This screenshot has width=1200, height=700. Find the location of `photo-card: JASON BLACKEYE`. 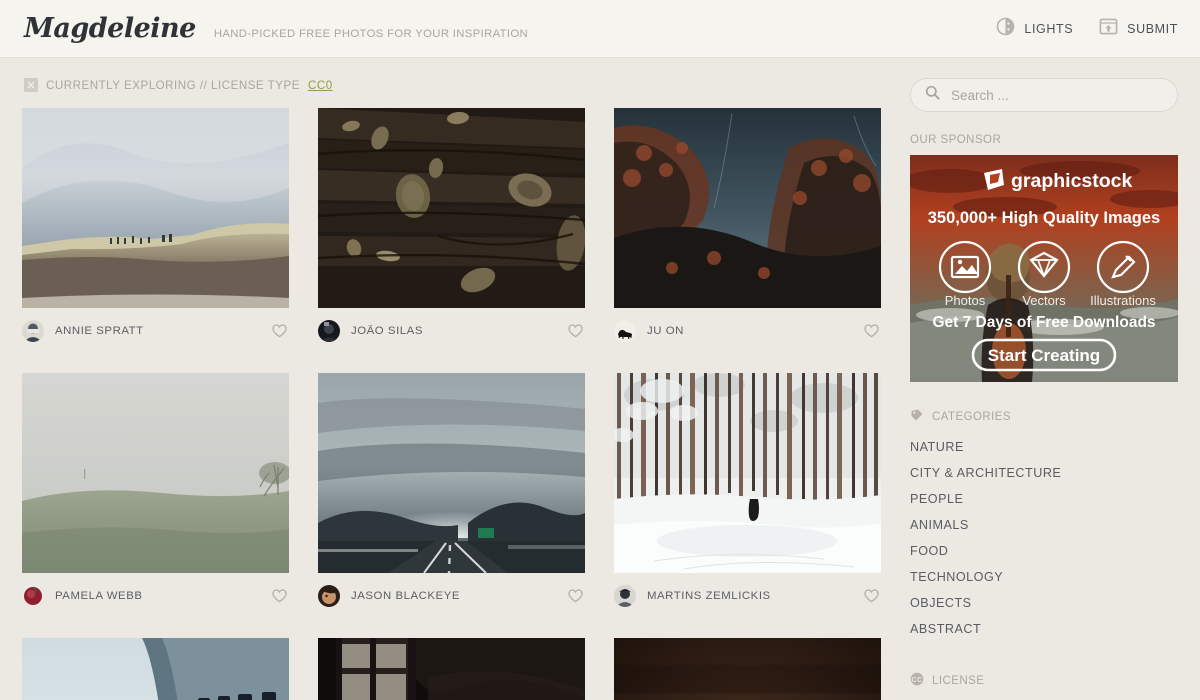

photo-card: JASON BLACKEYE is located at coordinates (451, 491).